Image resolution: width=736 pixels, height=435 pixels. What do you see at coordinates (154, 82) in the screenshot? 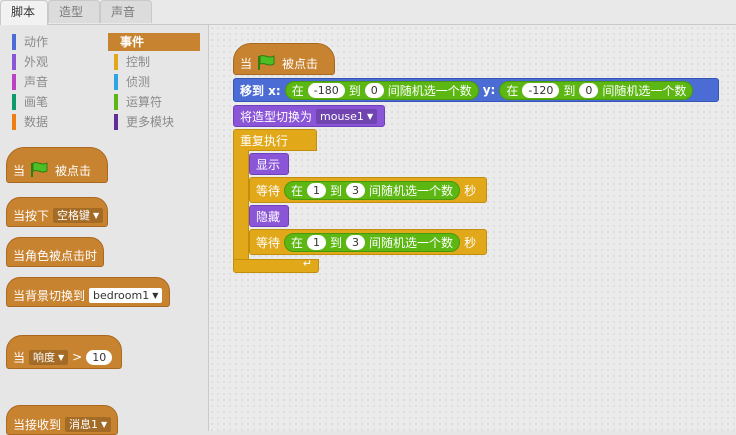
I see `category-sensing: 侦测` at bounding box center [154, 82].